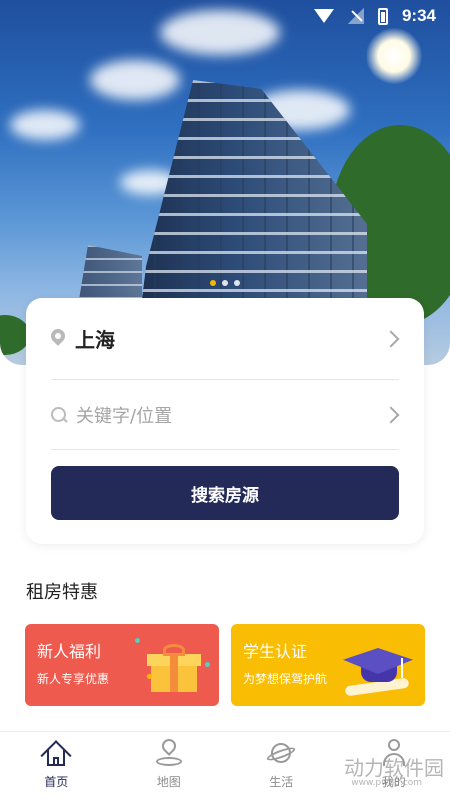 This screenshot has height=800, width=450. I want to click on nav-item-life: 生活, so click(281, 766).